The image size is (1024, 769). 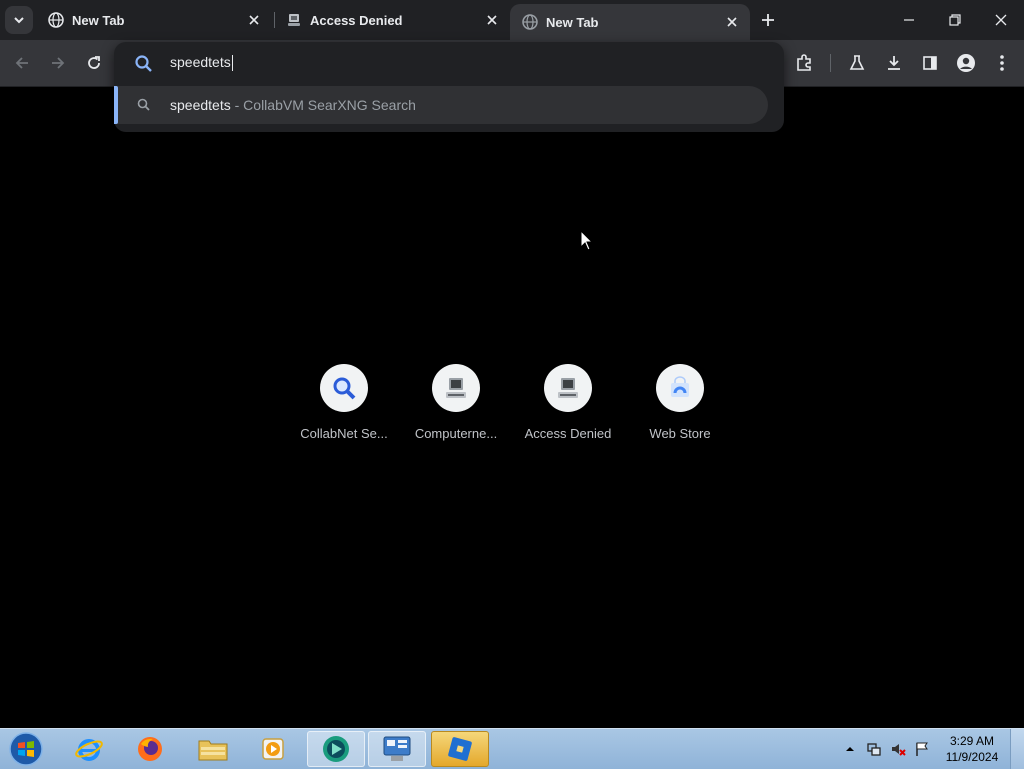 I want to click on restore-button, so click(x=955, y=20).